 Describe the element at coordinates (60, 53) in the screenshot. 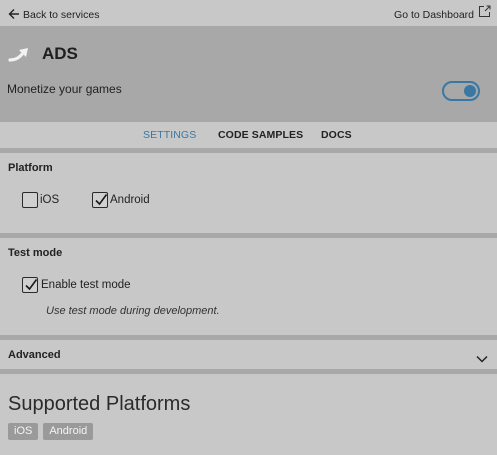

I see `page-title: ADS` at that location.